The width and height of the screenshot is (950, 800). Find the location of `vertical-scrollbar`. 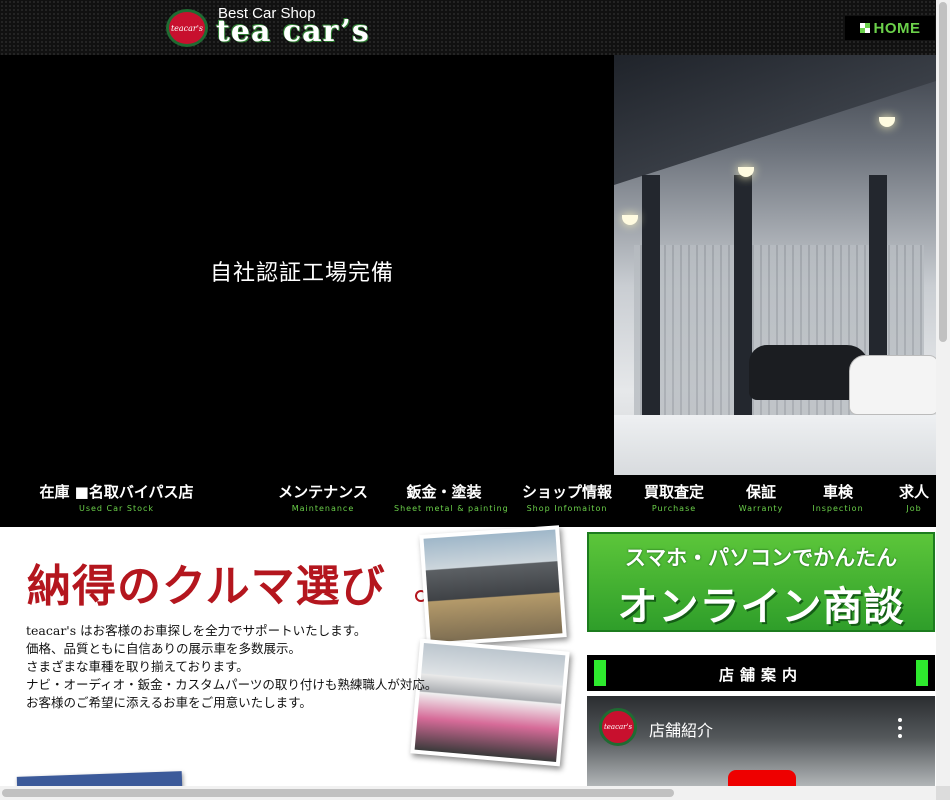

vertical-scrollbar is located at coordinates (943, 393).